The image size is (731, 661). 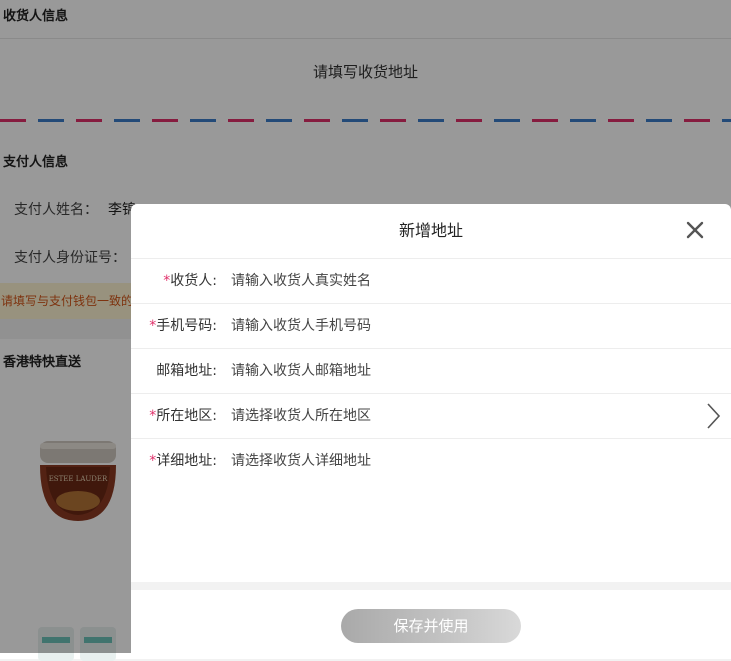 What do you see at coordinates (451, 416) in the screenshot?
I see `region-select` at bounding box center [451, 416].